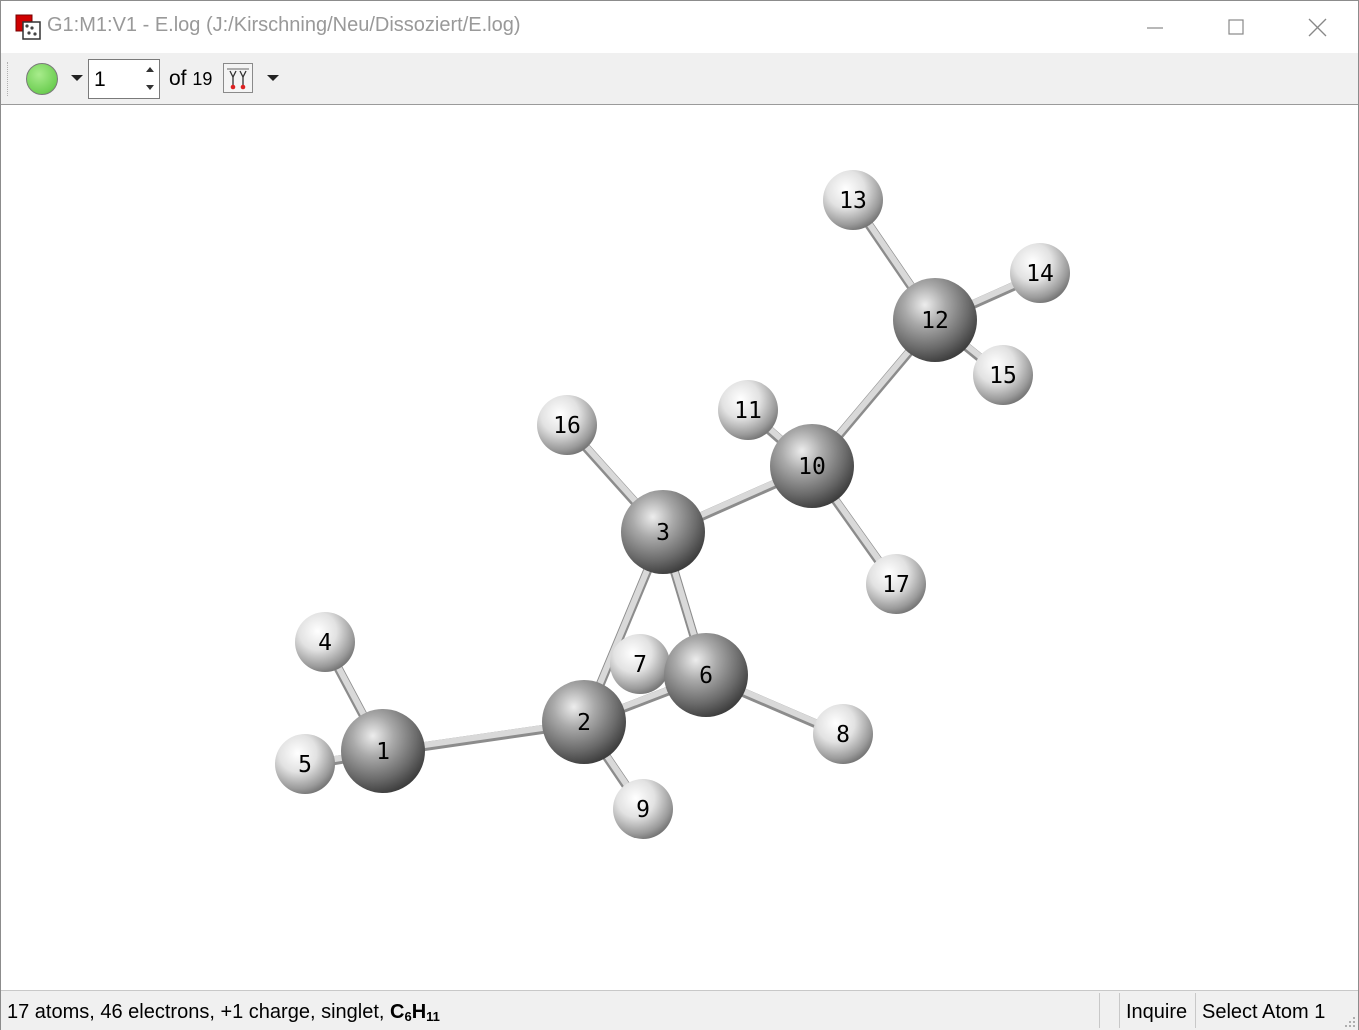 The height and width of the screenshot is (1030, 1359). I want to click on close-button, so click(1318, 27).